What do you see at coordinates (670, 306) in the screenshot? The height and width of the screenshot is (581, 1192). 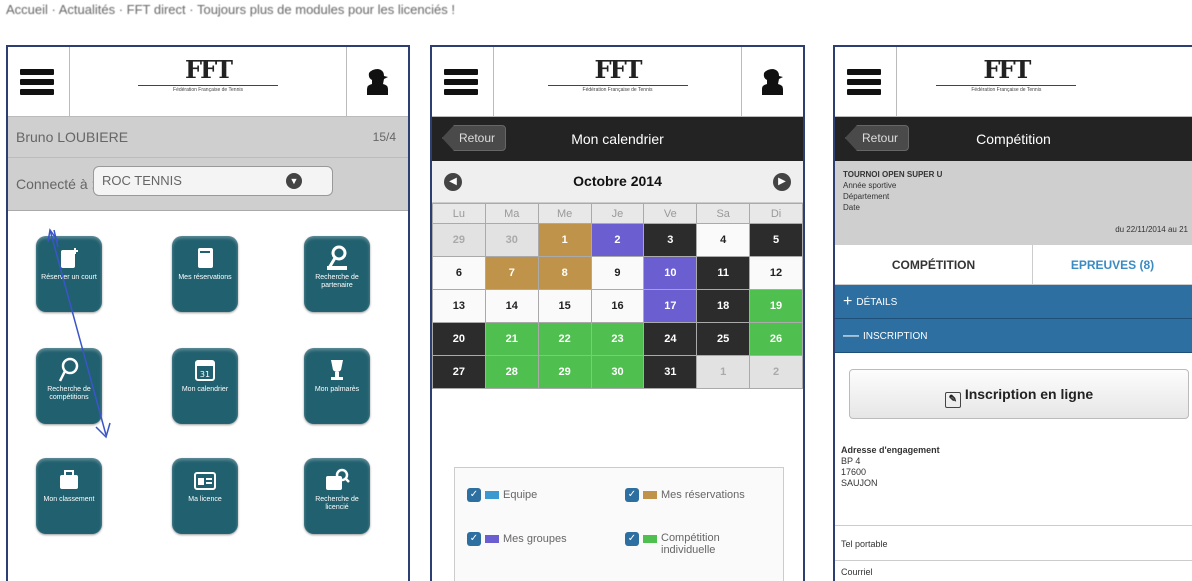 I see `calendar-day: 17` at bounding box center [670, 306].